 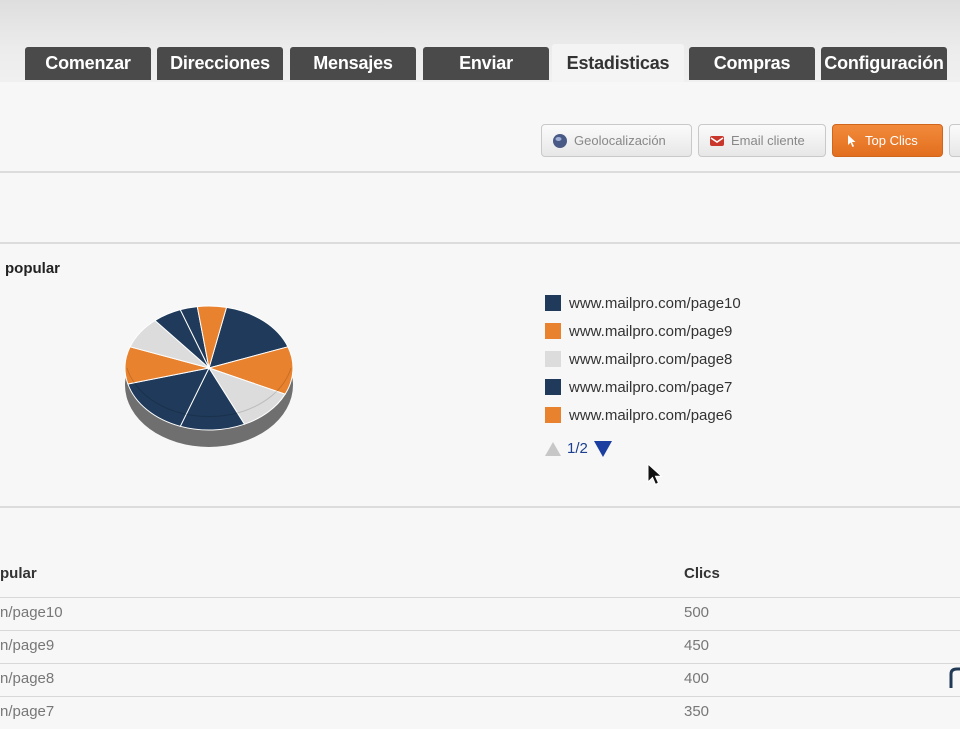 I want to click on email-cliente-button: Email cliente, so click(x=762, y=140).